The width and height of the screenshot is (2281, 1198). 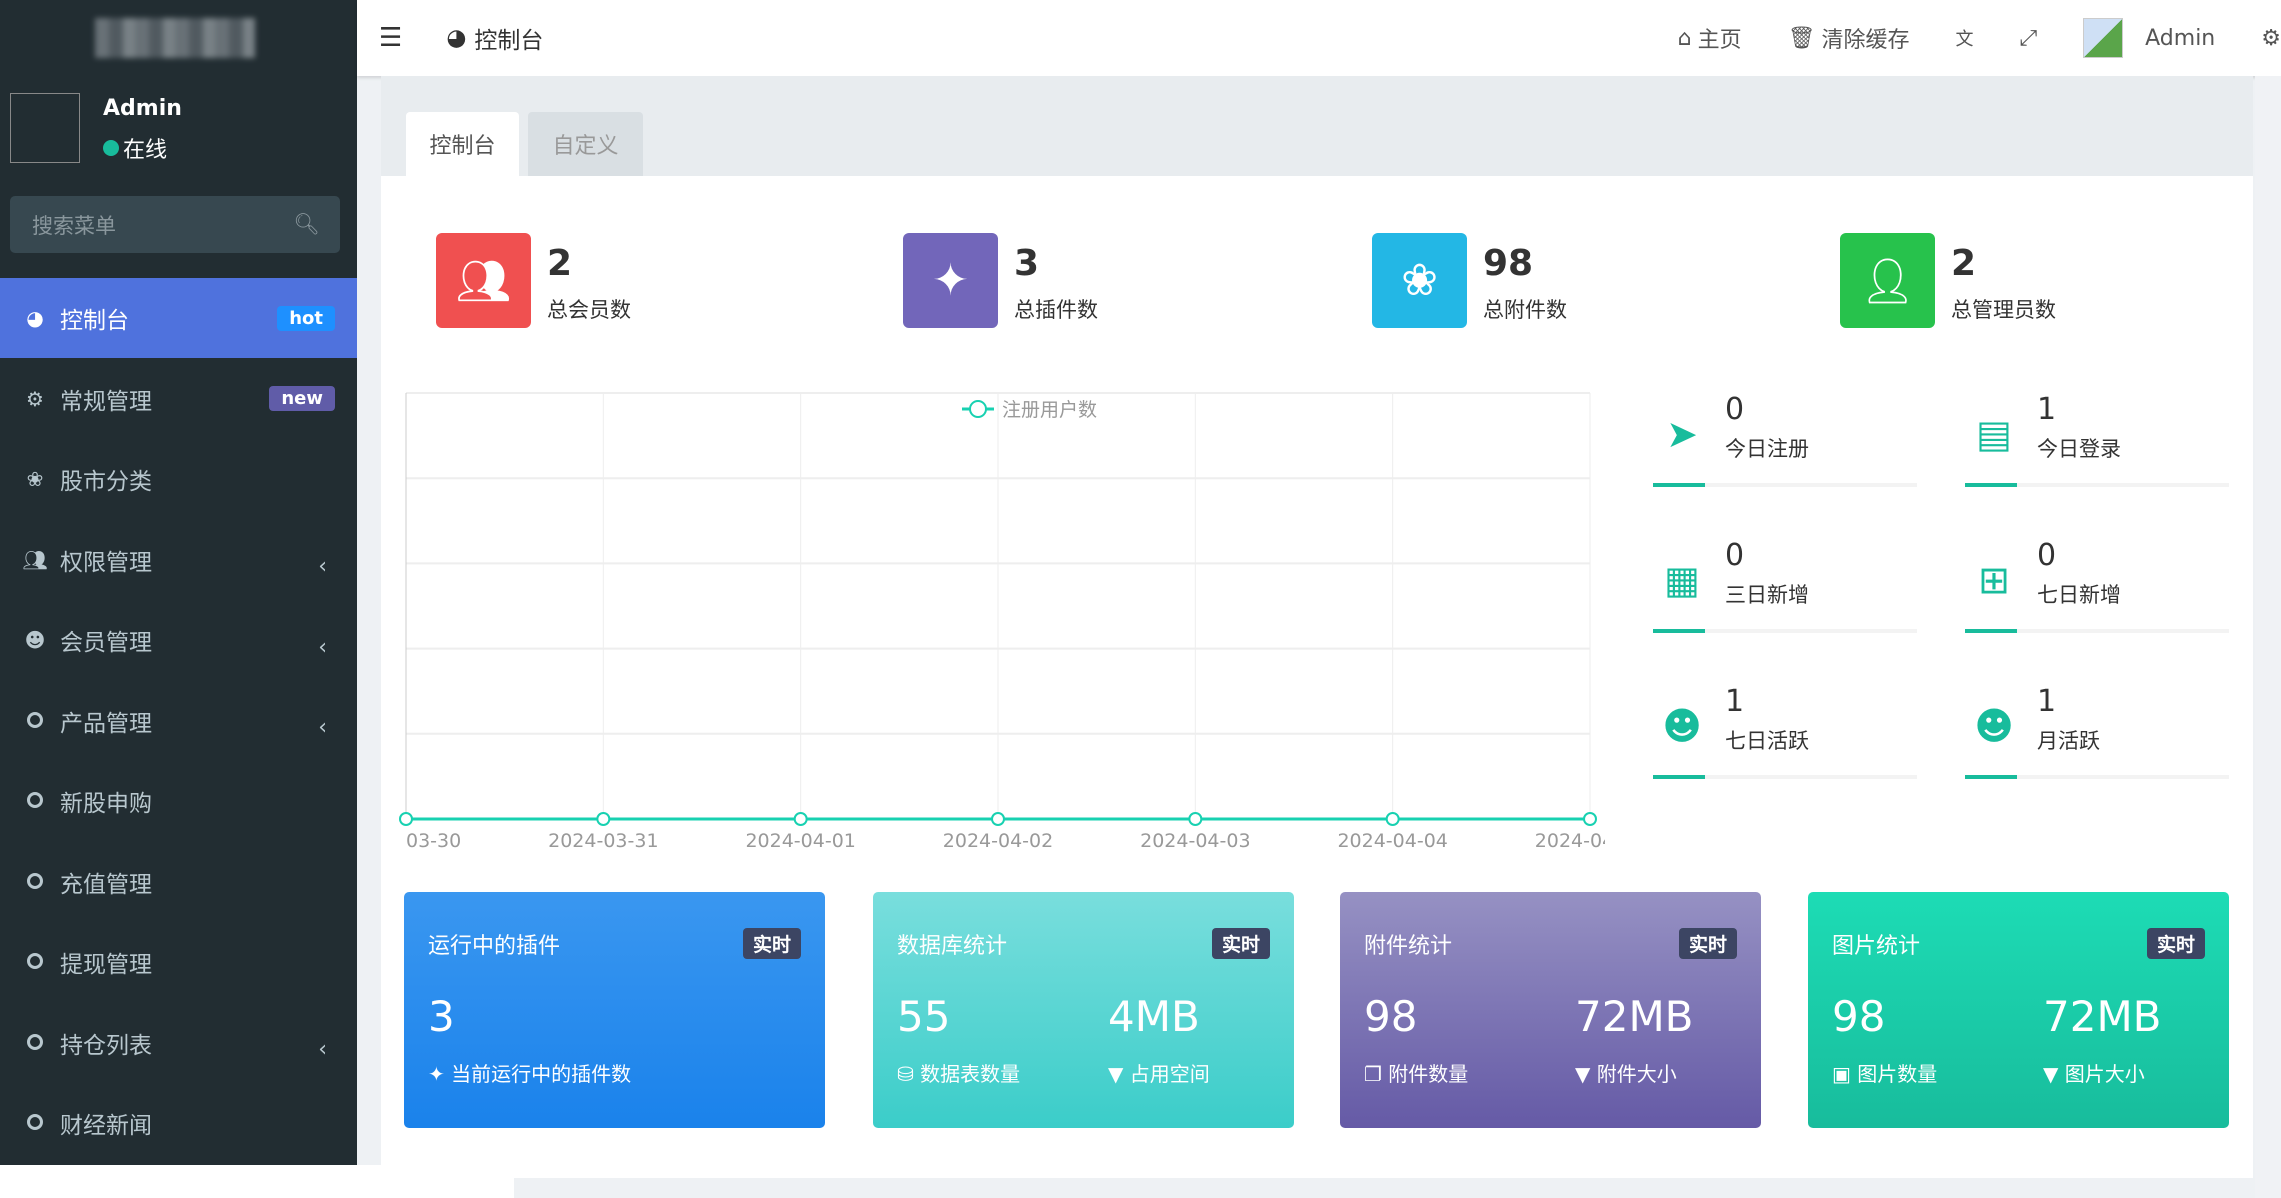 I want to click on status-text: 在线, so click(x=145, y=150).